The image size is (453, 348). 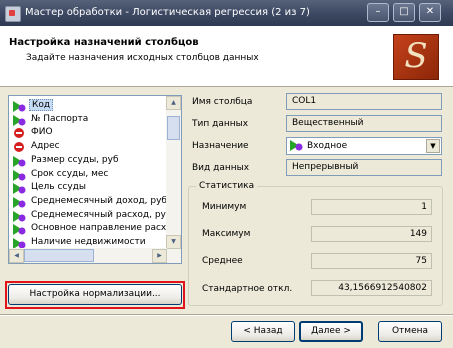 I want to click on min-value: 1, so click(x=371, y=207).